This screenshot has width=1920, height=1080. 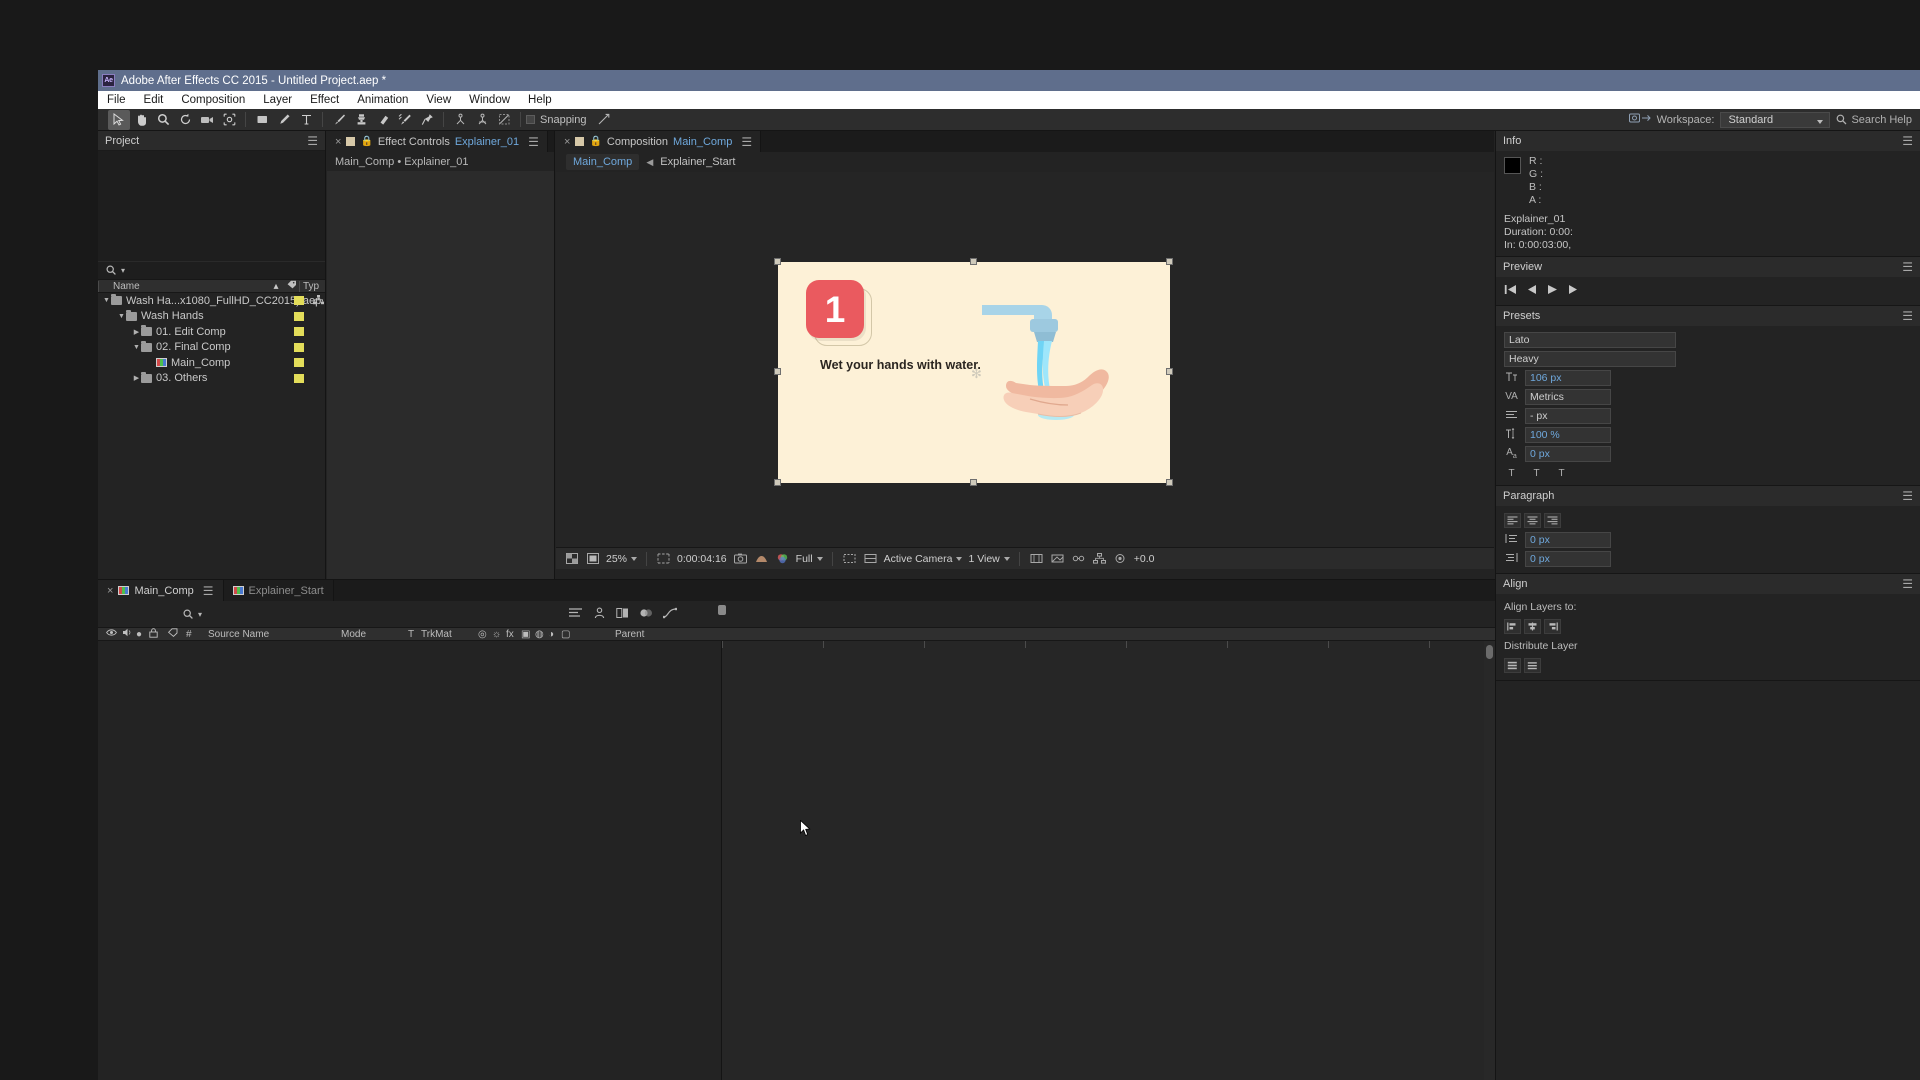 What do you see at coordinates (276, 286) in the screenshot?
I see `project-sort-asc-icon: ▴` at bounding box center [276, 286].